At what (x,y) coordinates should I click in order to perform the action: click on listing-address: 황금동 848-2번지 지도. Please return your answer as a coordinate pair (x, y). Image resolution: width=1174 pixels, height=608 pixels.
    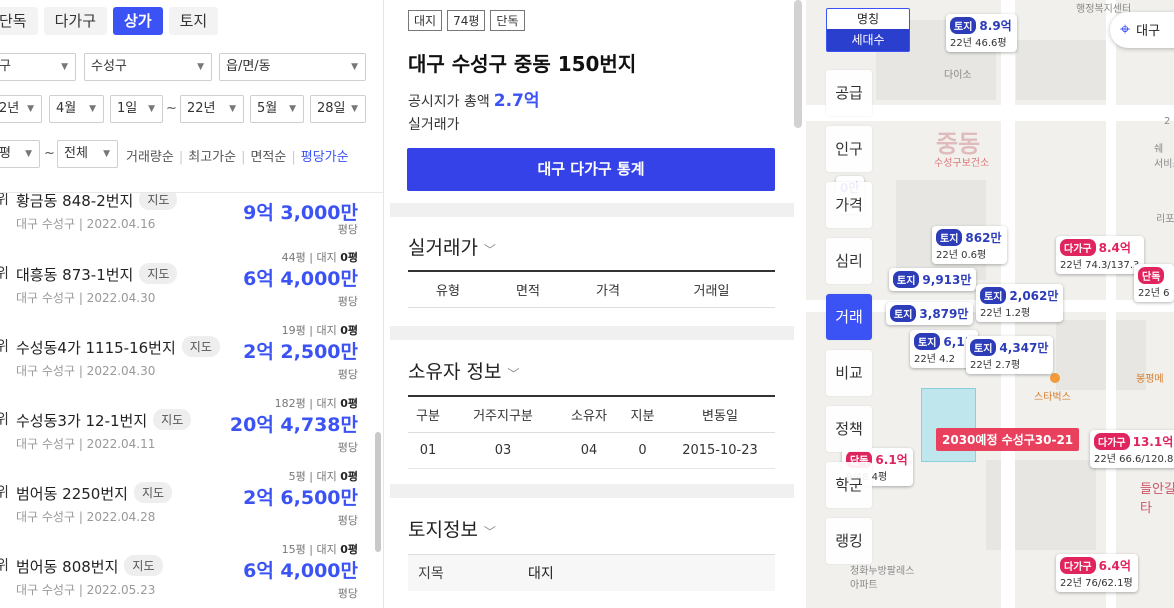
    Looking at the image, I should click on (97, 202).